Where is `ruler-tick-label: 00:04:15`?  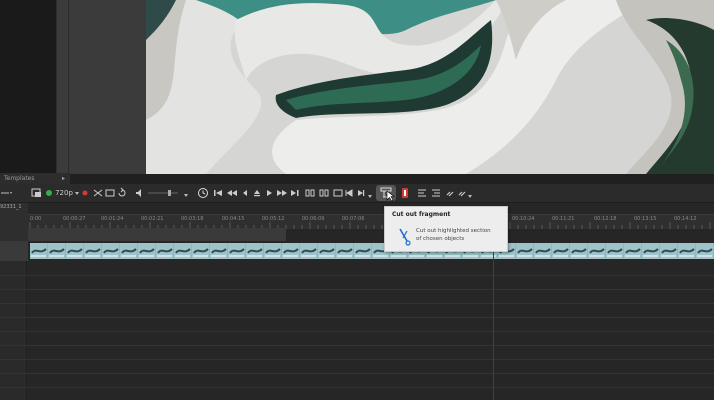
ruler-tick-label: 00:04:15 is located at coordinates (233, 219).